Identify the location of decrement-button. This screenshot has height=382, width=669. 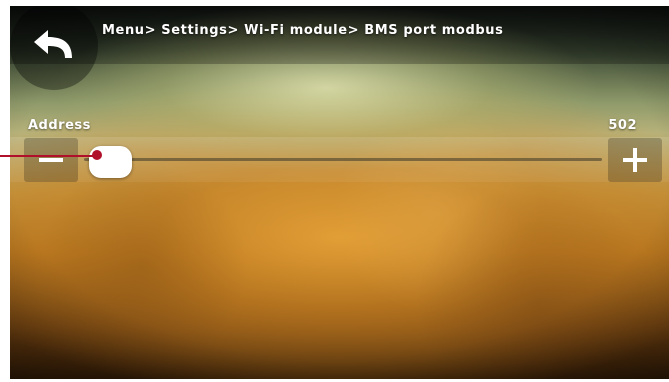
(51, 160).